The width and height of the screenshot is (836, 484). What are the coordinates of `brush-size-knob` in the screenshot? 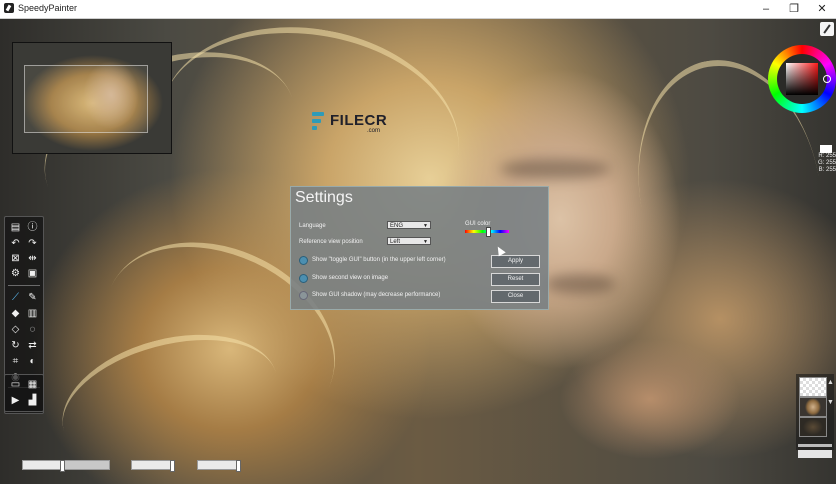 It's located at (62, 466).